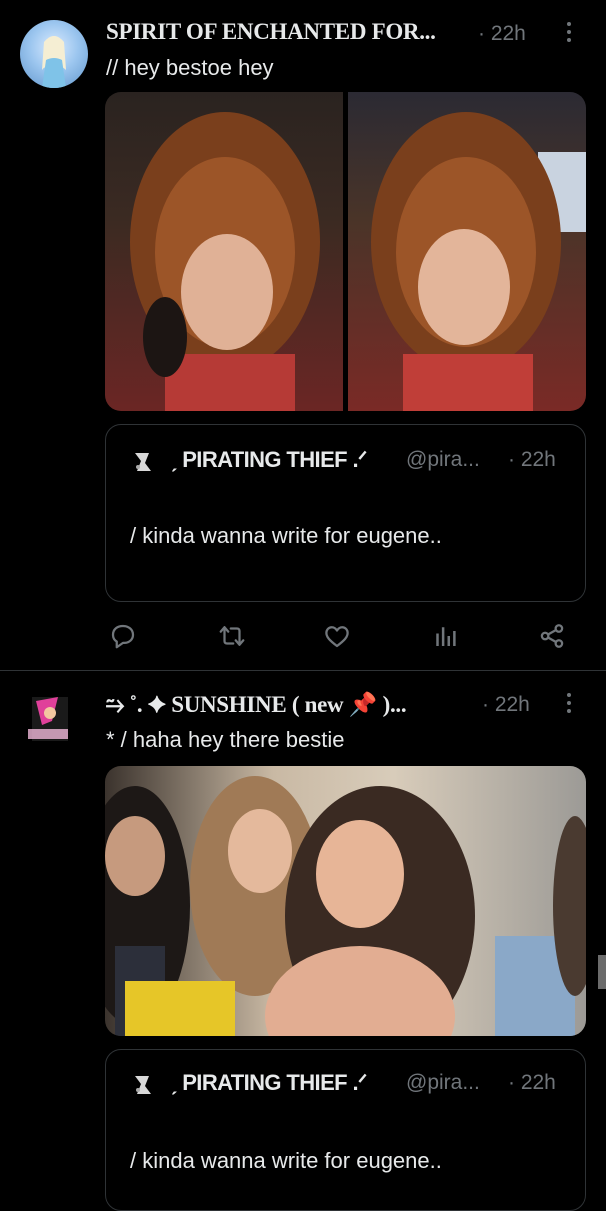  I want to click on retweet-icon, so click(232, 636).